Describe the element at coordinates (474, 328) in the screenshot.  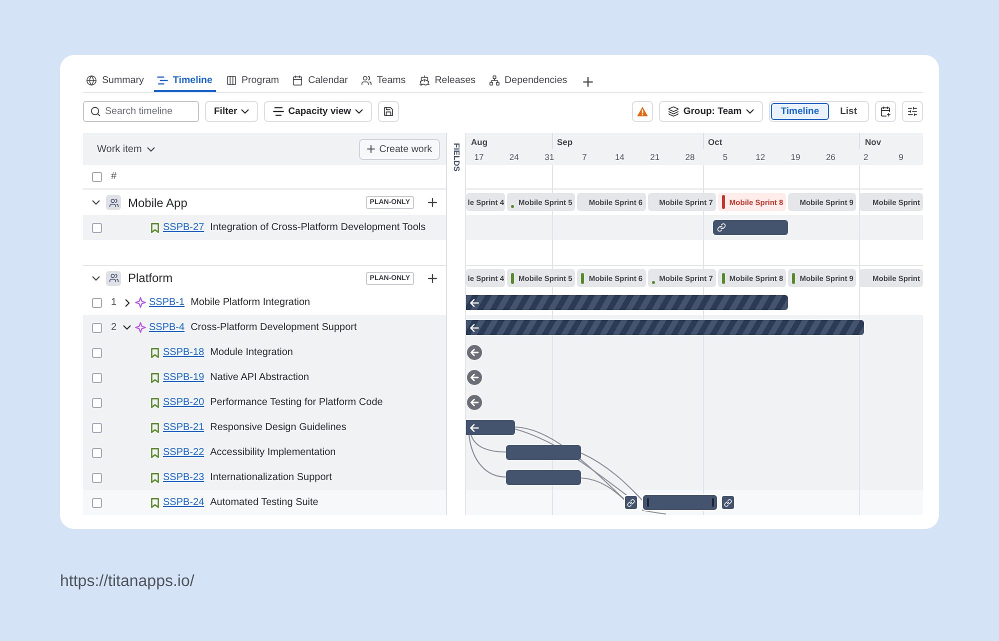
I see `left-arrow-icon` at that location.